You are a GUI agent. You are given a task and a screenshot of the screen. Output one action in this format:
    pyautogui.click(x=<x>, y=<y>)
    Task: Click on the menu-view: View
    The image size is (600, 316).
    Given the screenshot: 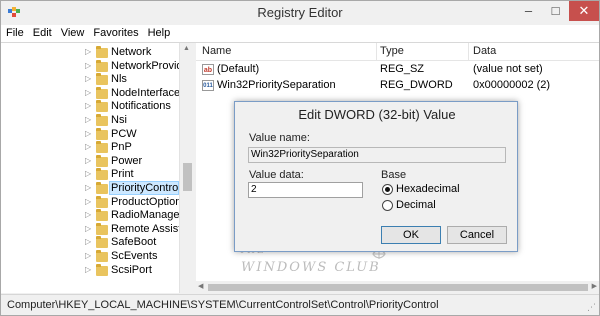 What is the action you would take?
    pyautogui.click(x=72, y=32)
    